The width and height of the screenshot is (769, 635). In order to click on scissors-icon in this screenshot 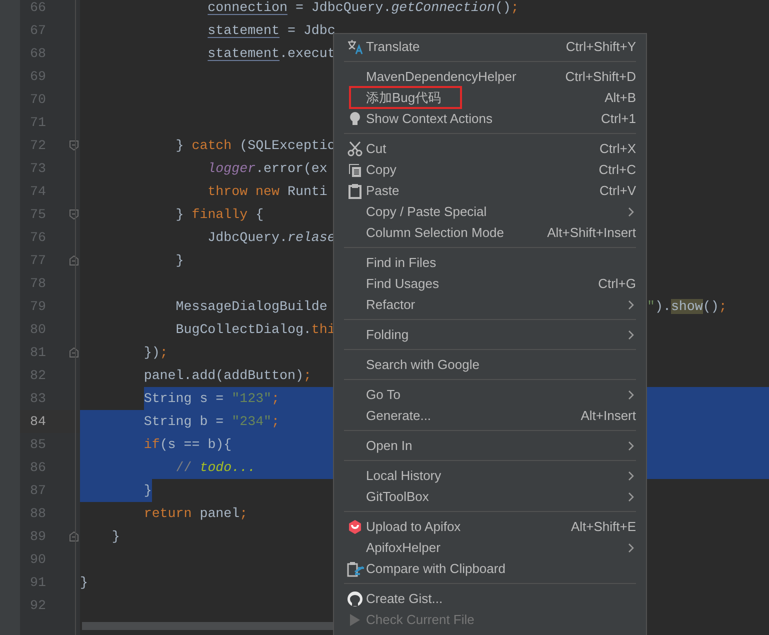, I will do `click(355, 148)`.